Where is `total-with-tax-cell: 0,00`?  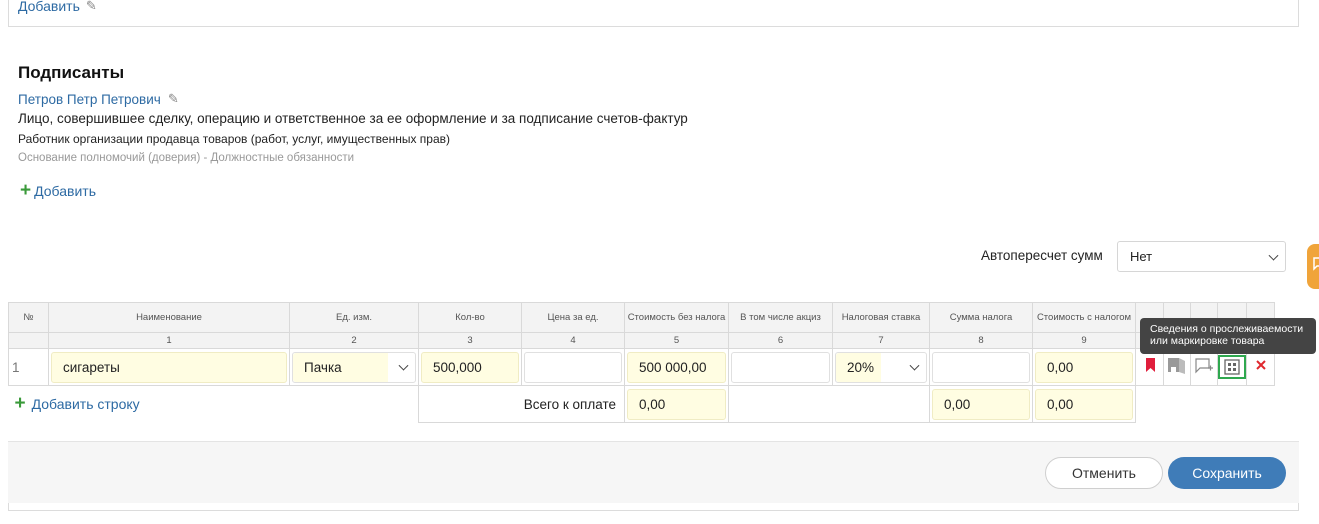
total-with-tax-cell: 0,00 is located at coordinates (1084, 404).